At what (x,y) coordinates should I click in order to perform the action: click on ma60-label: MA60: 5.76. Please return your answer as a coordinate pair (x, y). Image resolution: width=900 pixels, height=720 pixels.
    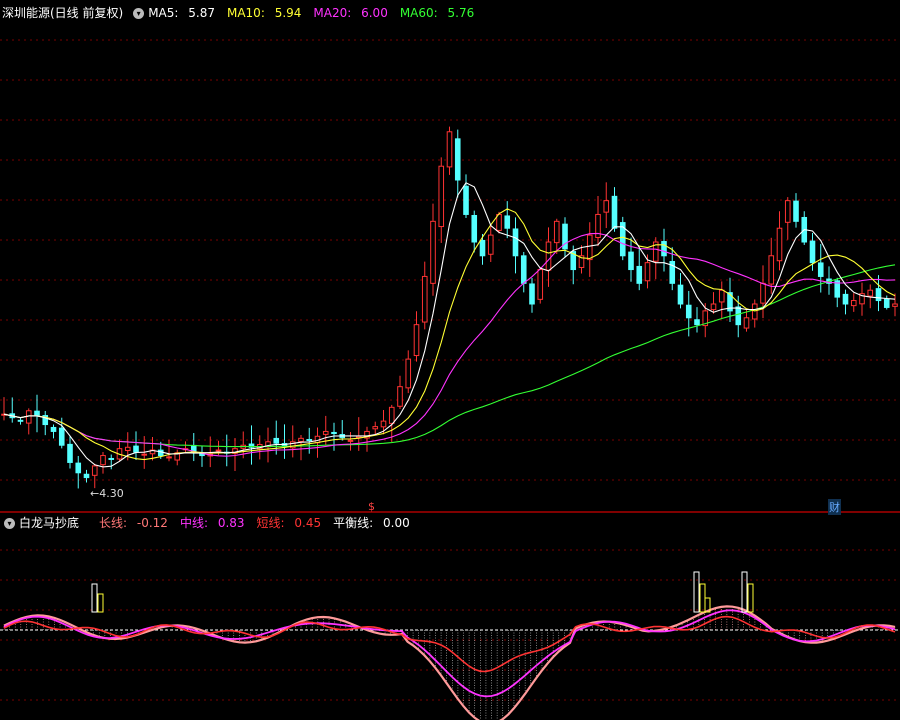
    Looking at the image, I should click on (437, 13).